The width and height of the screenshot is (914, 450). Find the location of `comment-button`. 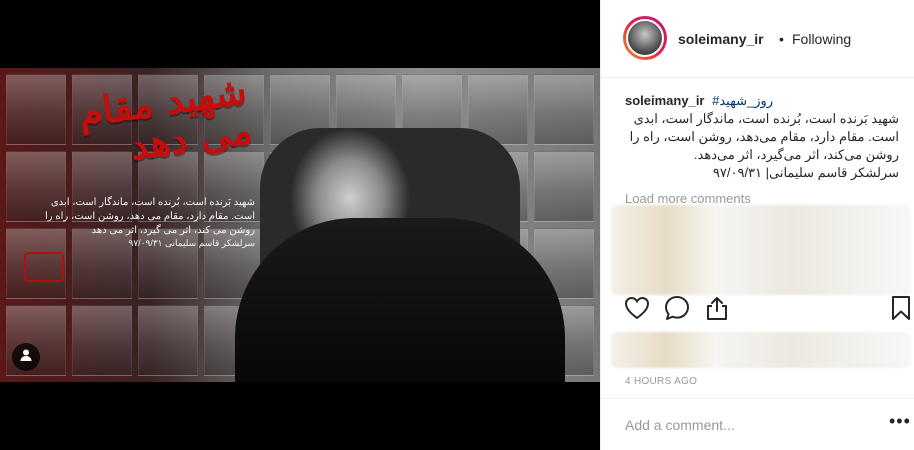

comment-button is located at coordinates (677, 310).